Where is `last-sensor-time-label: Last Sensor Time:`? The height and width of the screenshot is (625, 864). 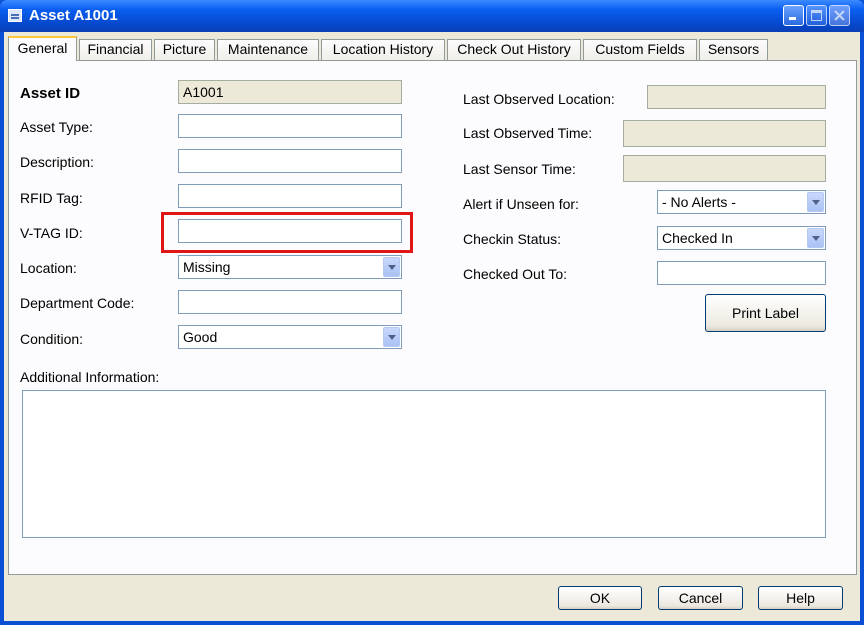
last-sensor-time-label: Last Sensor Time: is located at coordinates (519, 169).